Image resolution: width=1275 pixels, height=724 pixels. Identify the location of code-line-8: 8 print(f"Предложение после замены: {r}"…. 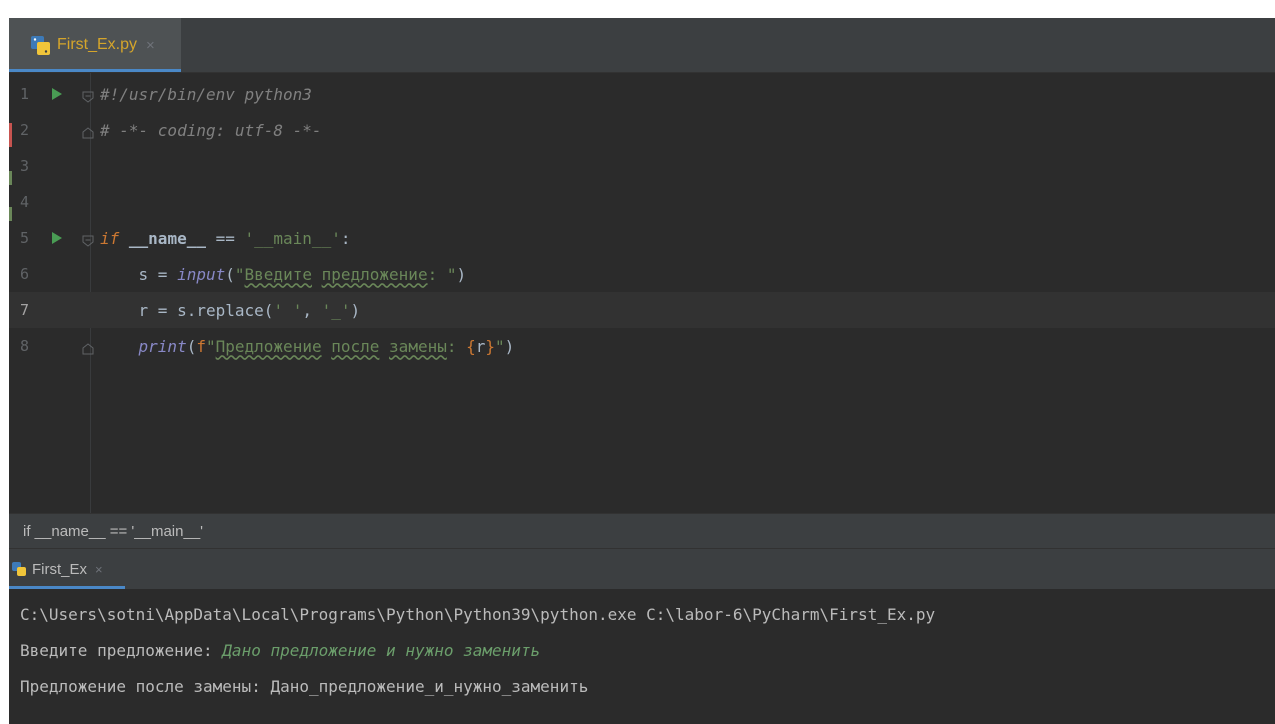
(642, 346).